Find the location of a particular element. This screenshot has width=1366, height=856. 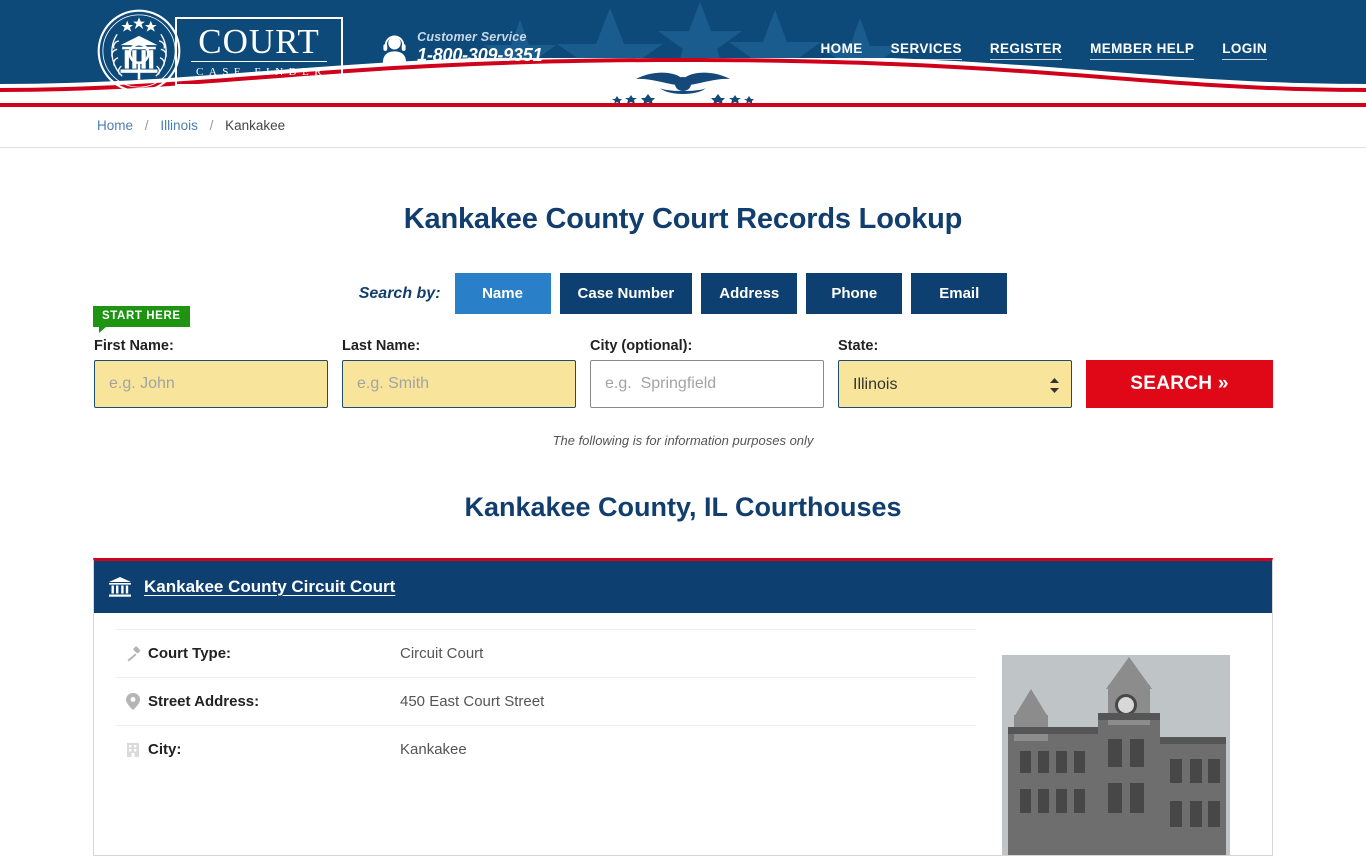

courthouse-name-link: Kankakee County Circuit Court is located at coordinates (269, 587).